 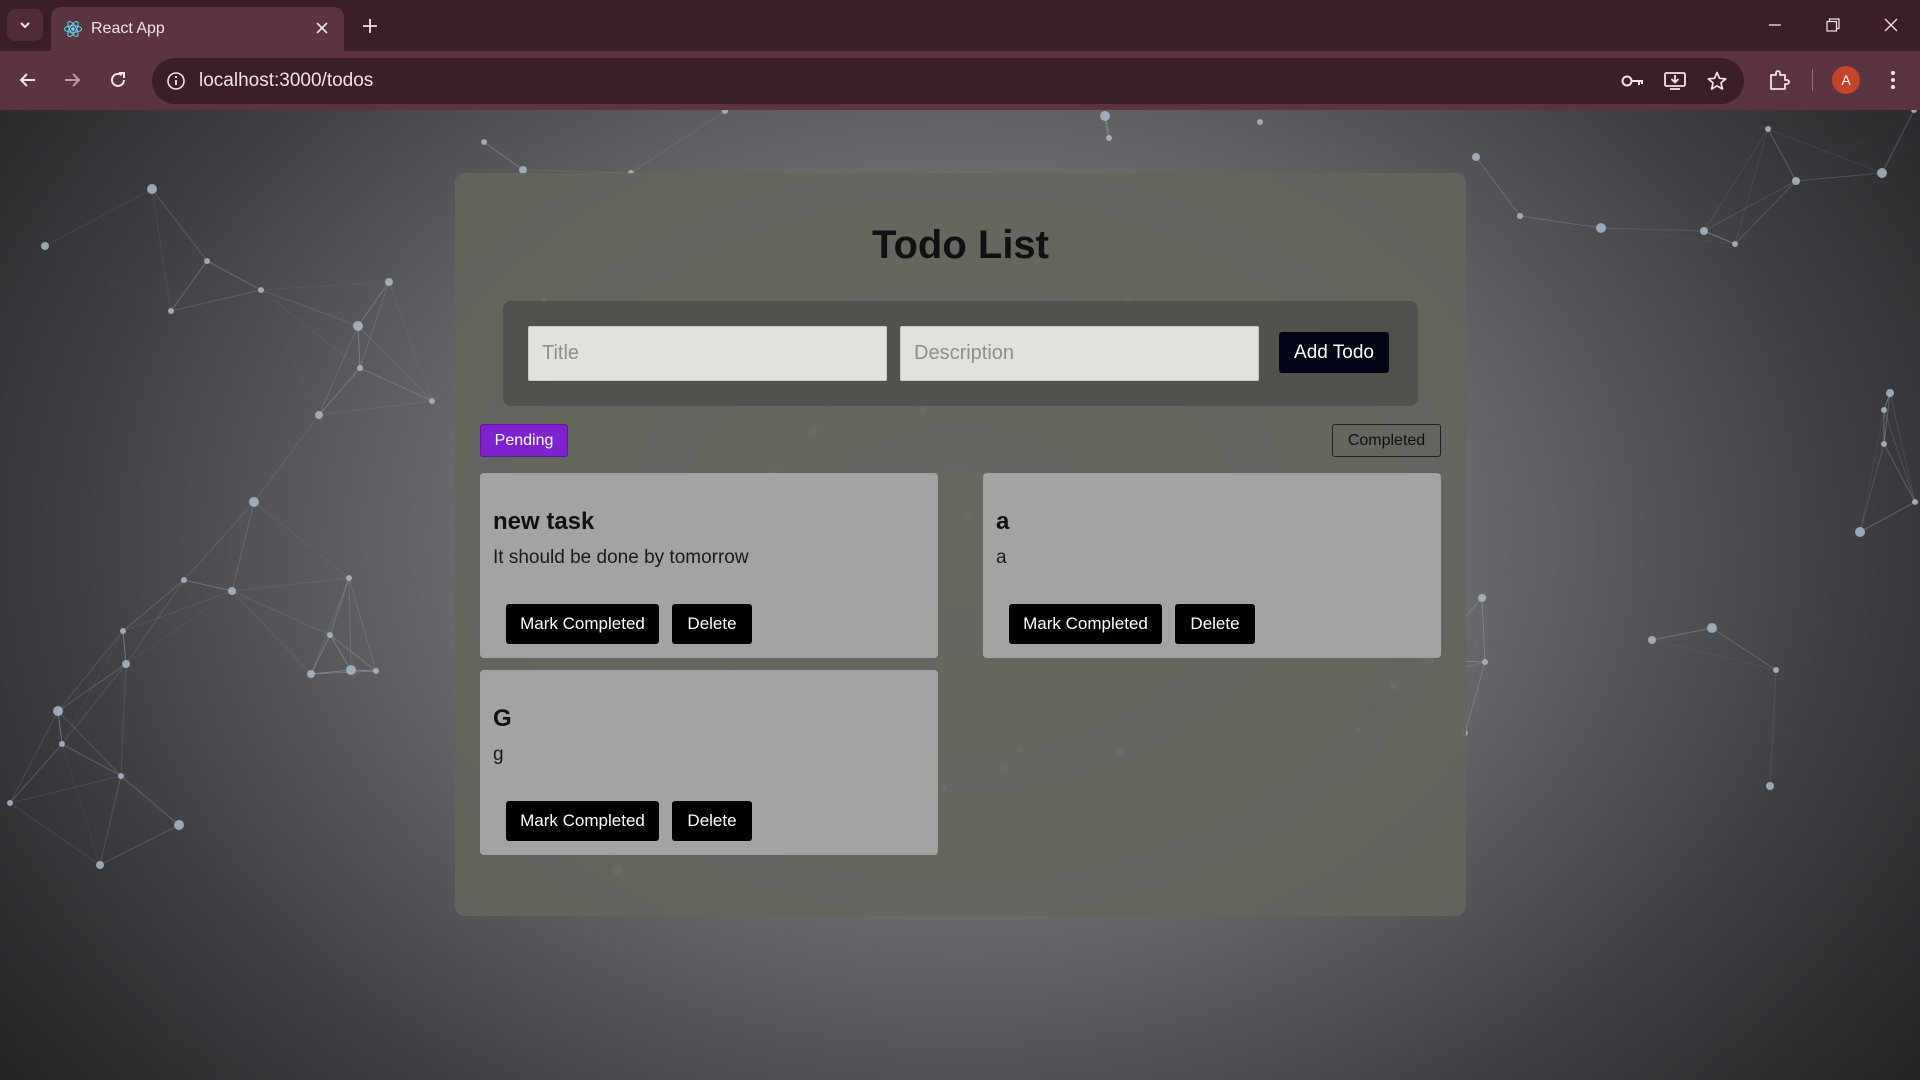 I want to click on forward-button, so click(x=72, y=80).